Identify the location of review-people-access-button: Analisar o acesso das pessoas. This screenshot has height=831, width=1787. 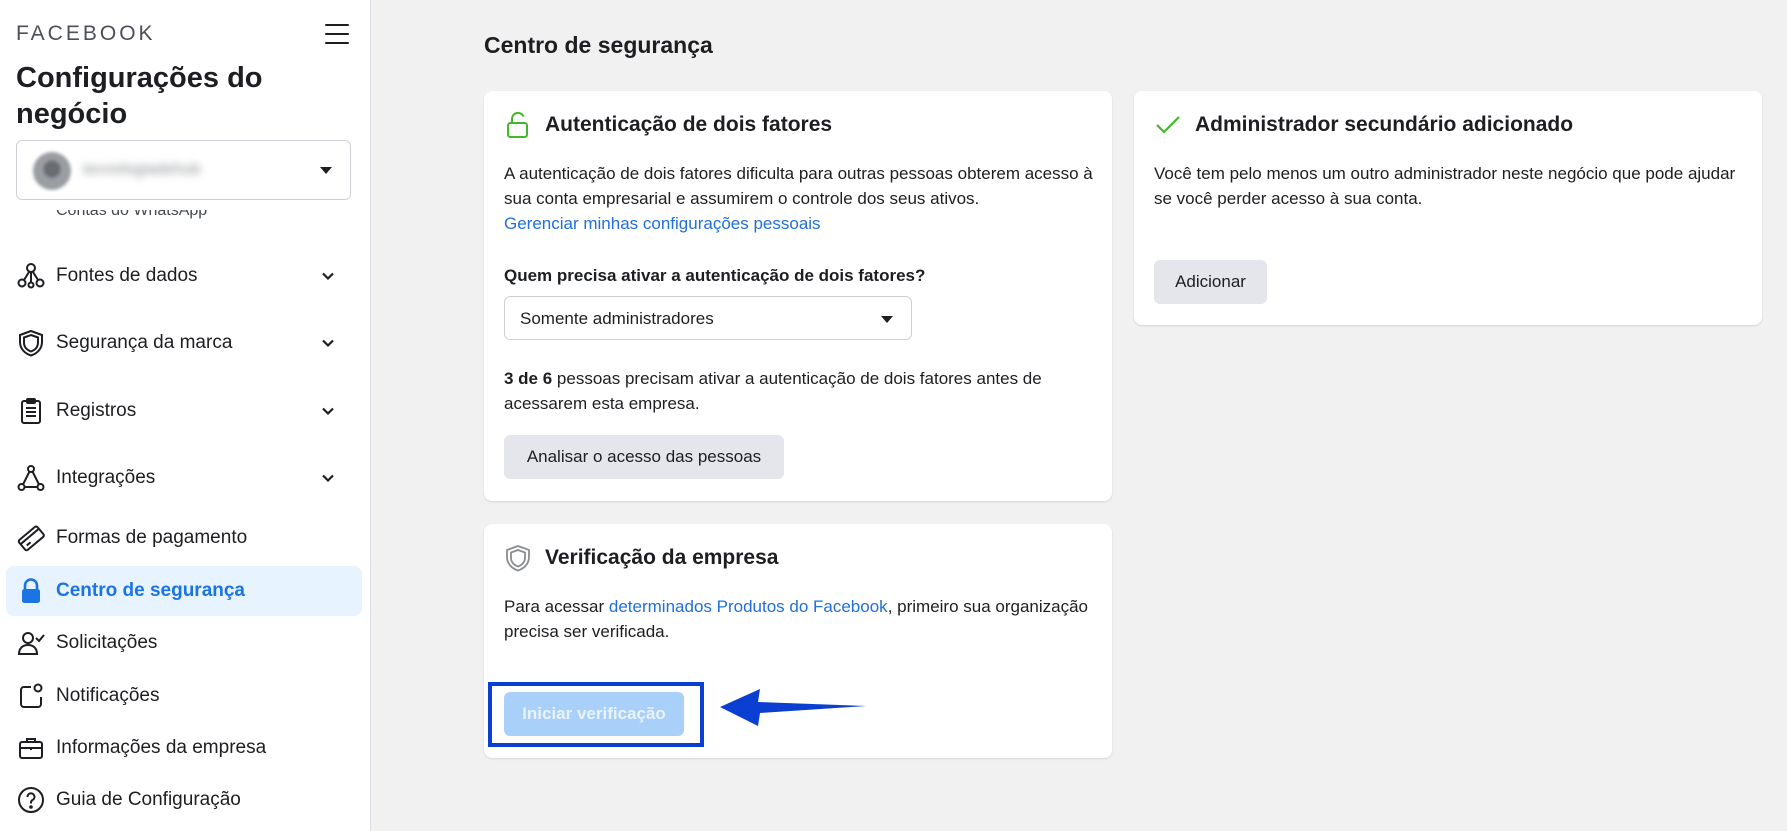
(644, 457).